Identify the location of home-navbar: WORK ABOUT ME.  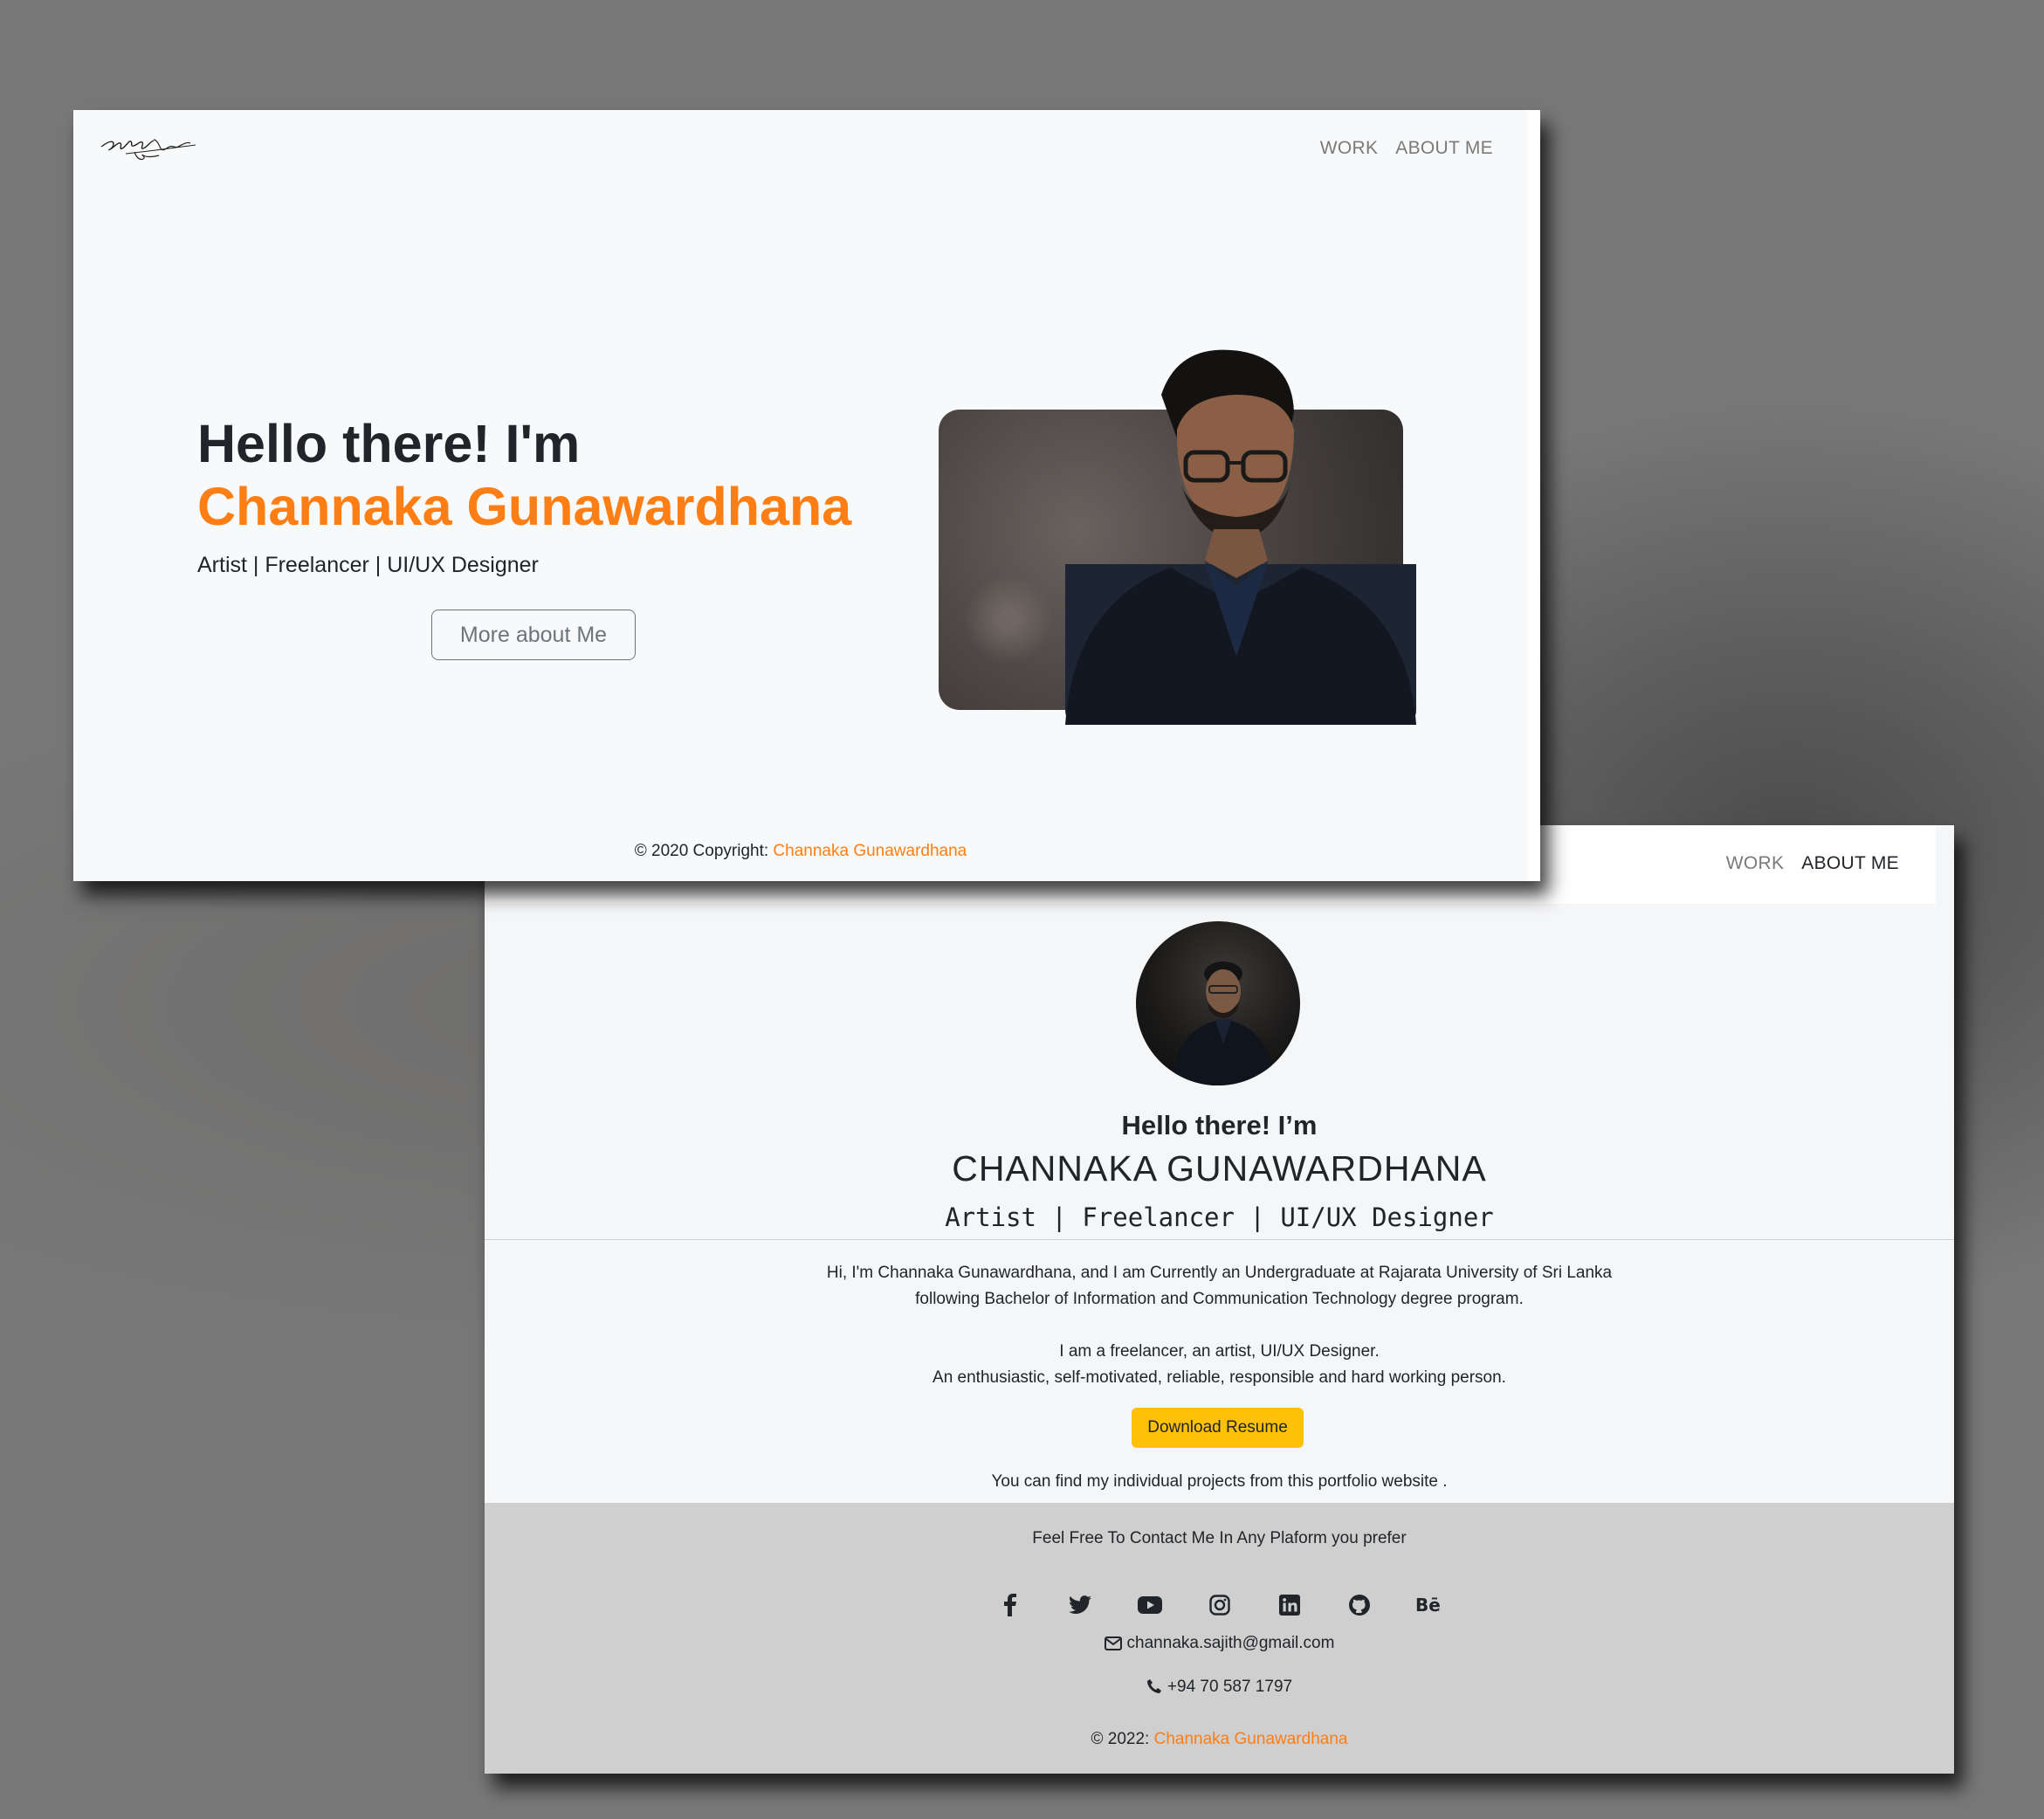
(800, 149).